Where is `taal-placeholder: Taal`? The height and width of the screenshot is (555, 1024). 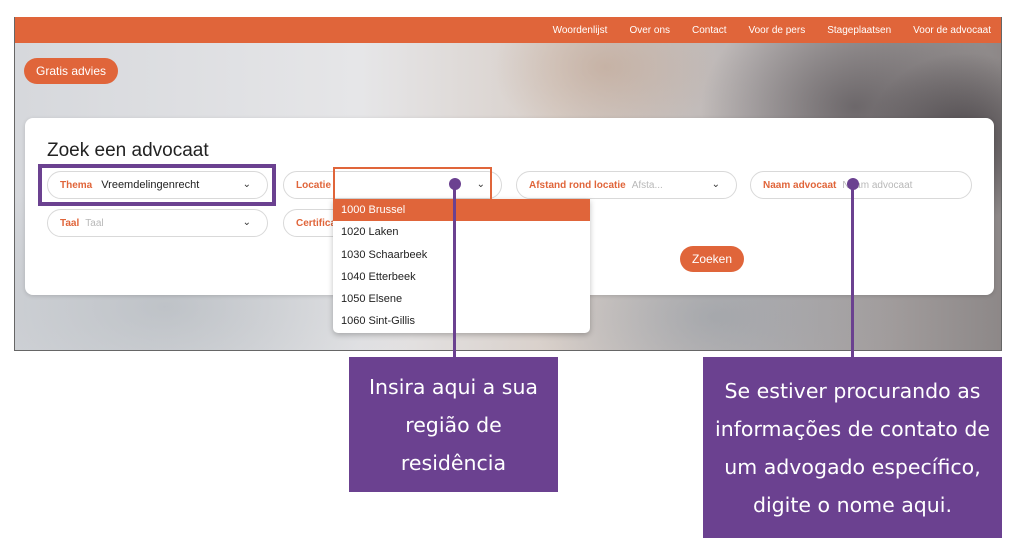
taal-placeholder: Taal is located at coordinates (94, 223).